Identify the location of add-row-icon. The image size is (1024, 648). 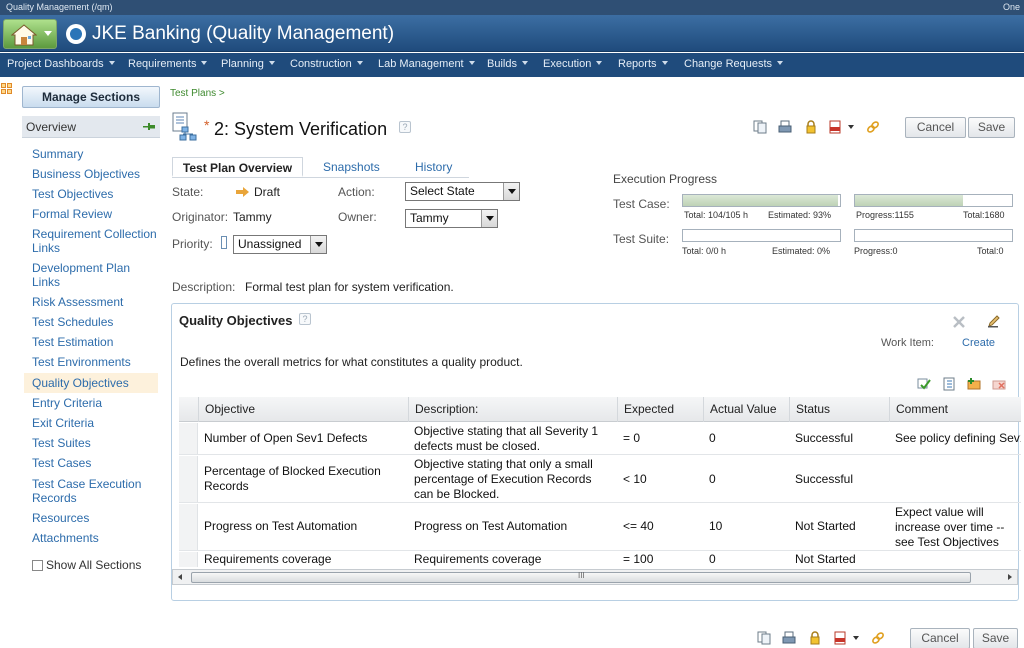
(974, 384).